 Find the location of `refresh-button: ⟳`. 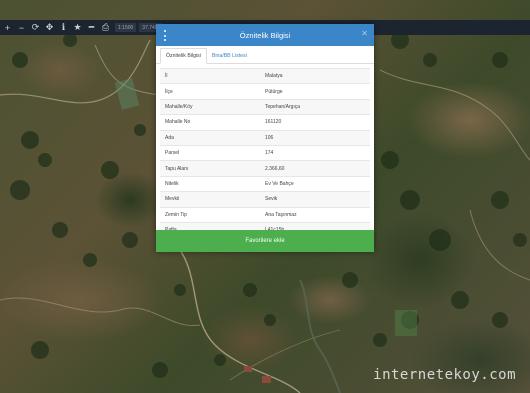

refresh-button: ⟳ is located at coordinates (35, 27).